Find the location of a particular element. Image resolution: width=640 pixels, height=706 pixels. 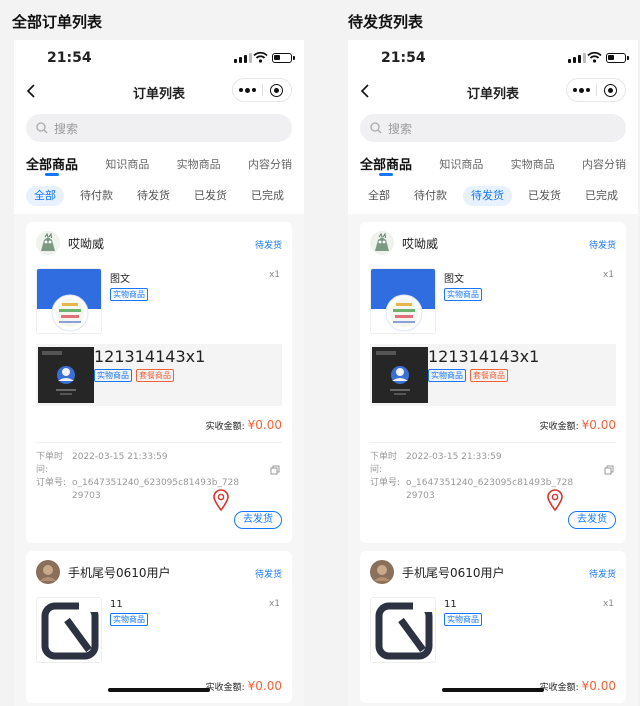

order-item: 图文 实物商品 x1 is located at coordinates (159, 301).